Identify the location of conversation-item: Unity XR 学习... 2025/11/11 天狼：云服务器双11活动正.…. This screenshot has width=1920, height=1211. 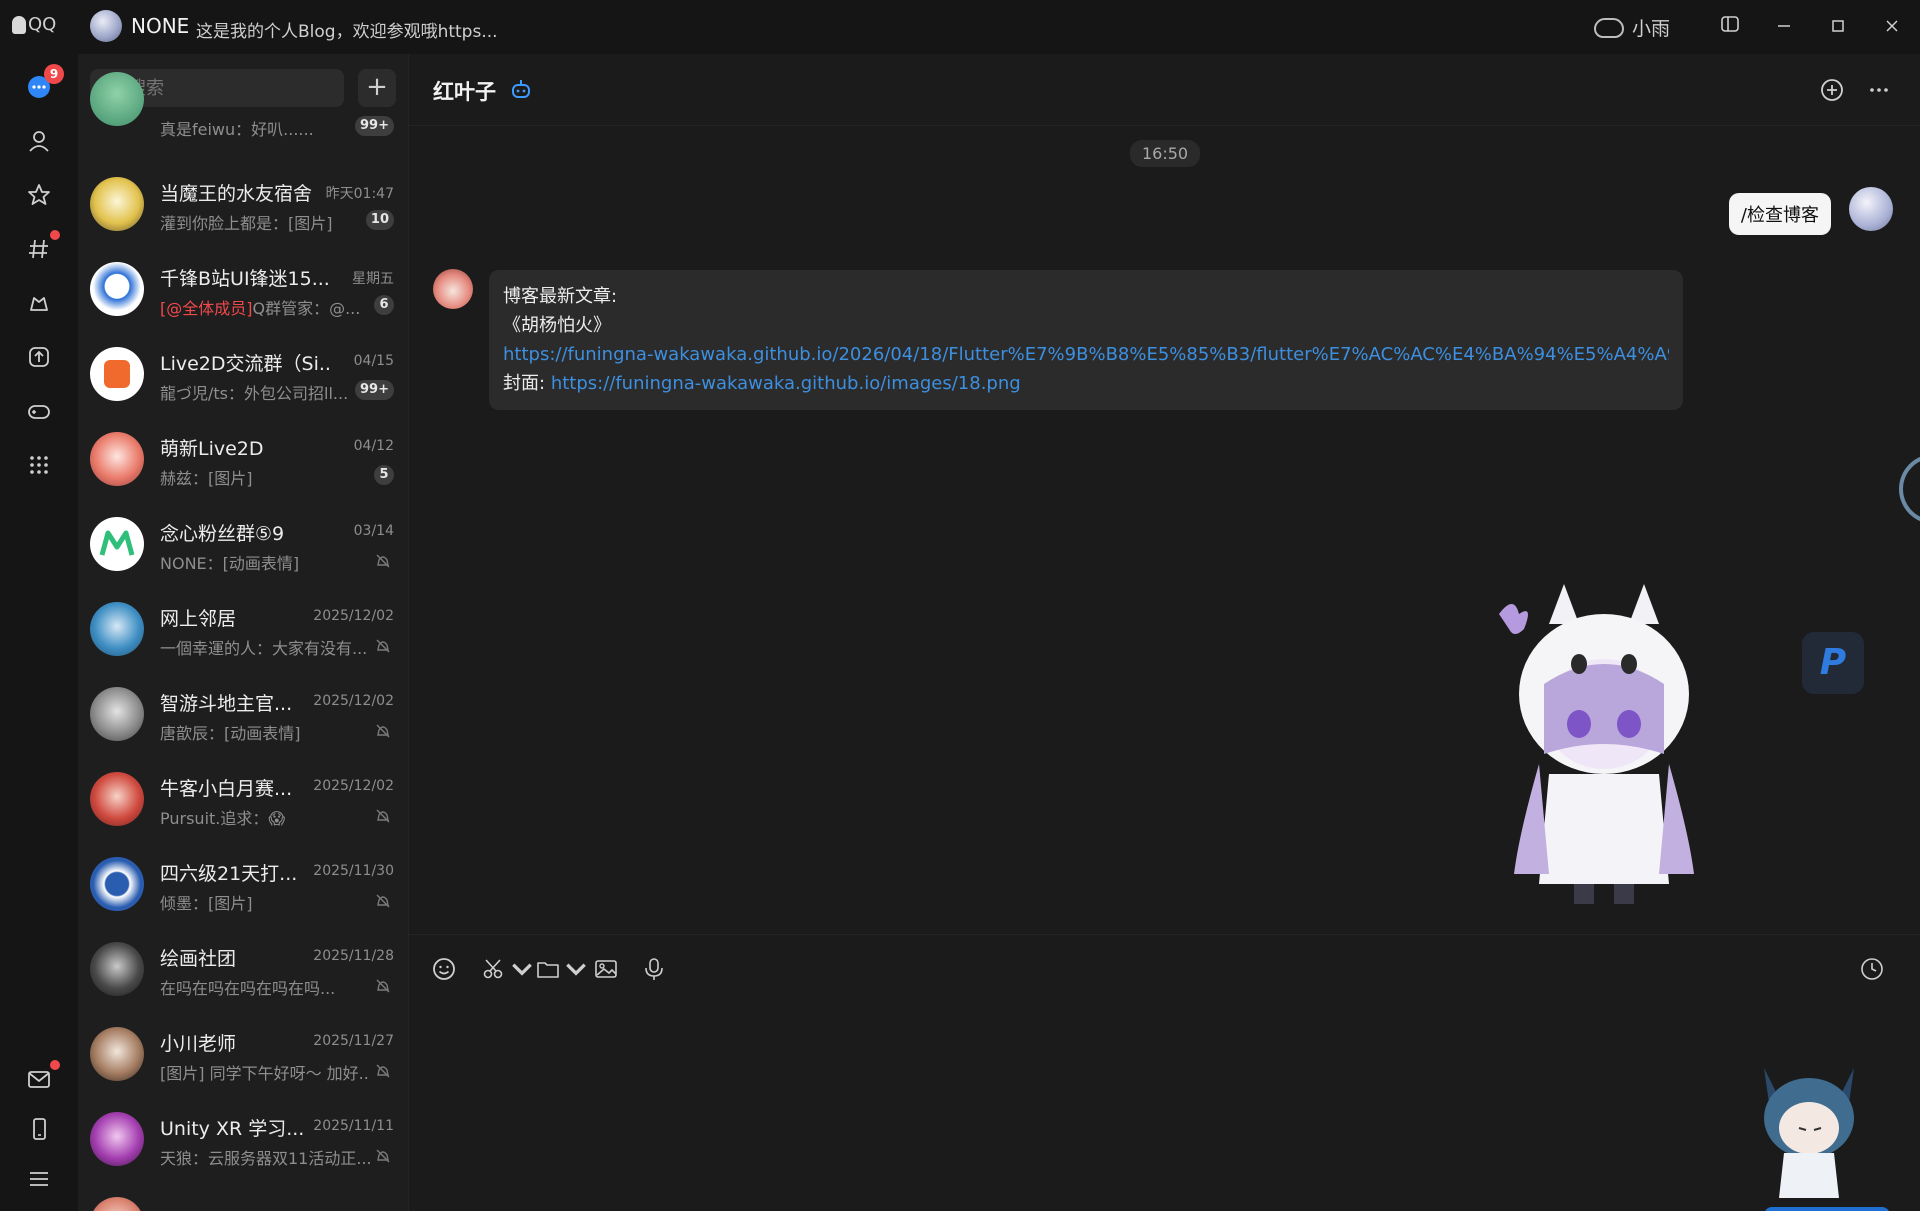
(243, 1141).